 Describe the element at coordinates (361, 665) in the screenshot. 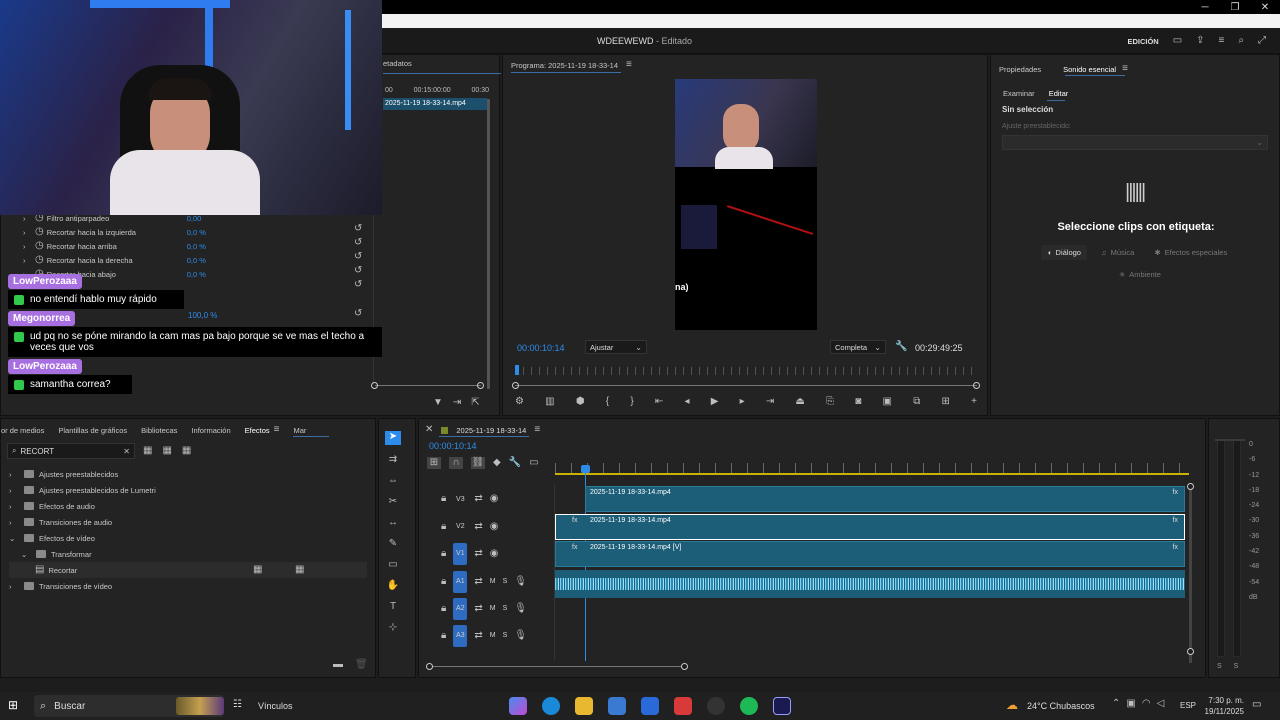

I see `trash-icon: 🗑` at that location.